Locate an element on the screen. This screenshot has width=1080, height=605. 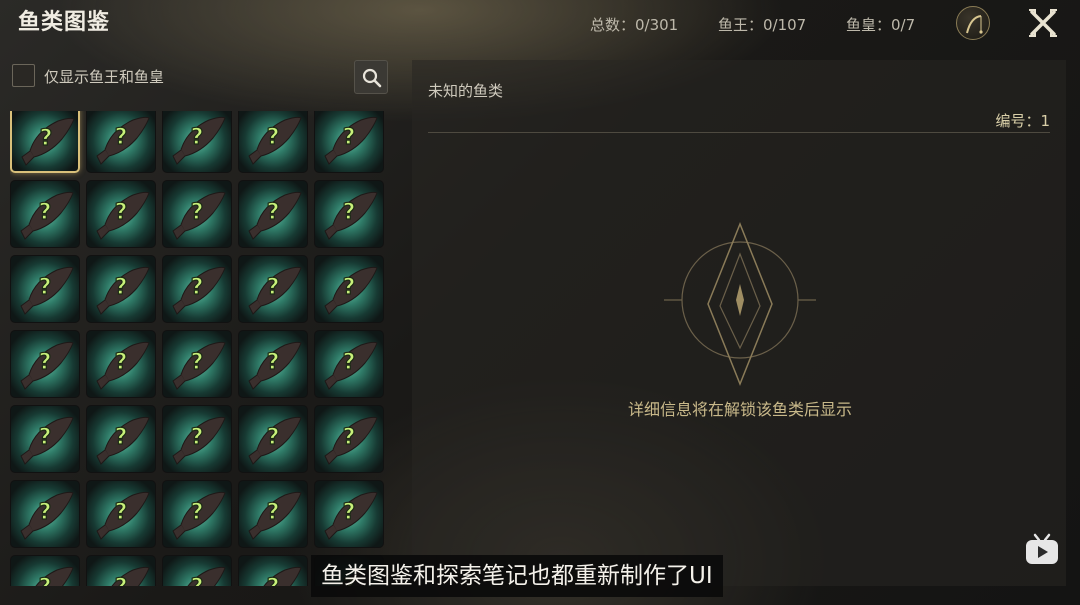
detail-number: 编号：1 is located at coordinates (1022, 121).